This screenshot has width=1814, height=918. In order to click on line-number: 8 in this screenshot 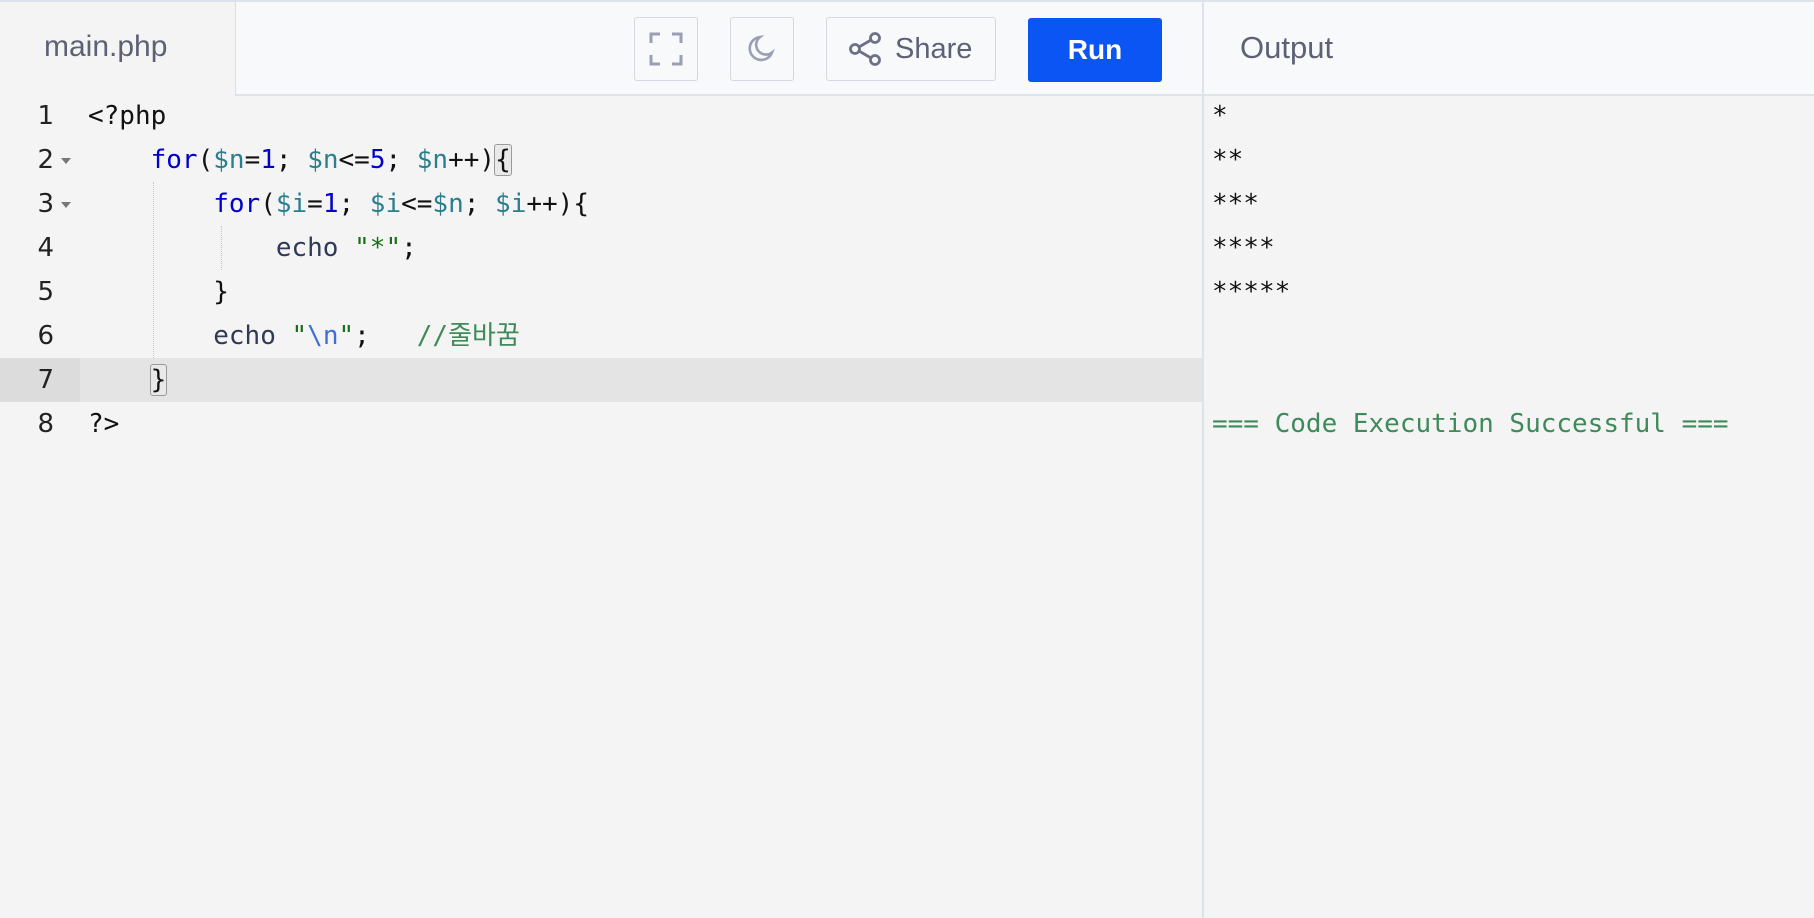, I will do `click(45, 424)`.